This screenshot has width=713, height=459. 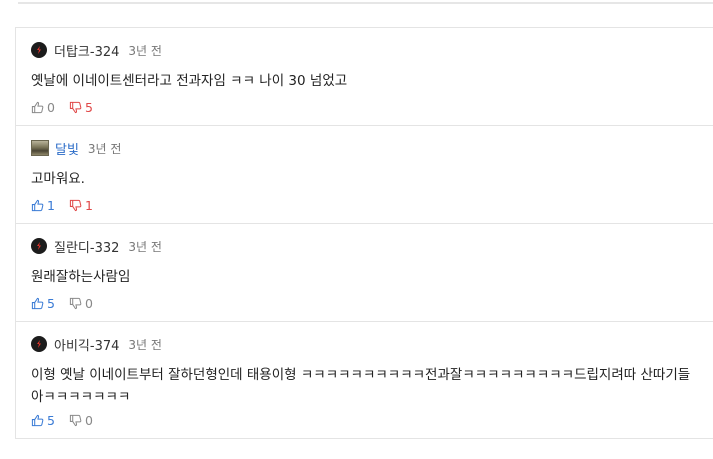 I want to click on photo-avatar, so click(x=40, y=148).